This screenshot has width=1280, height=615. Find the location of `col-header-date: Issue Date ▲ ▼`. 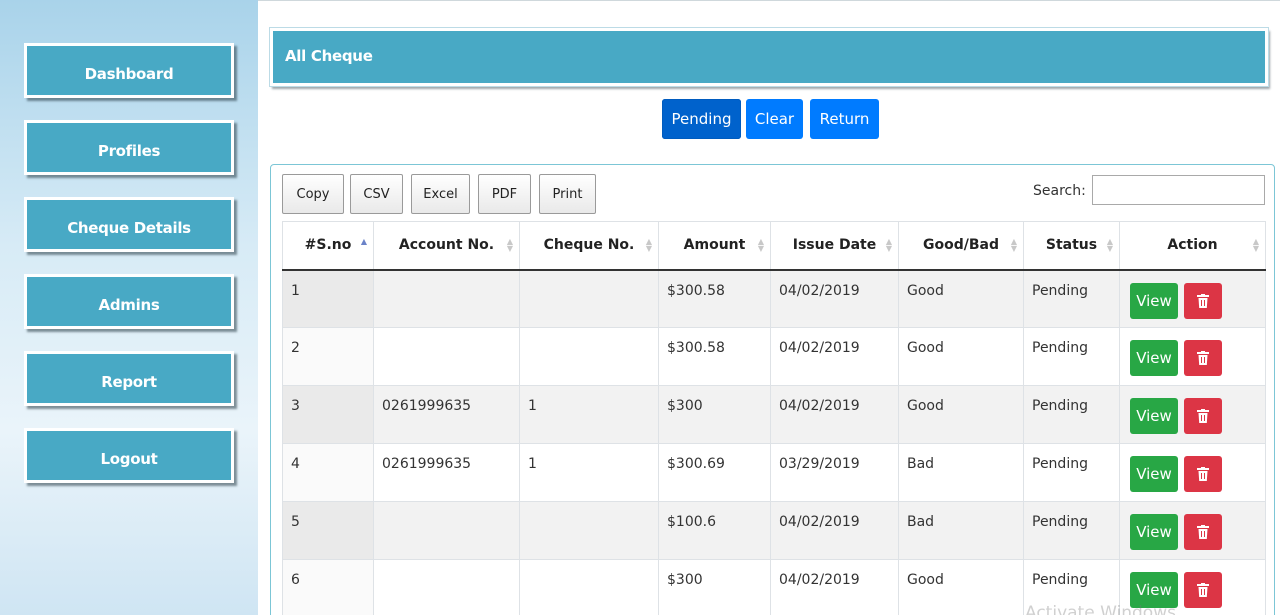

col-header-date: Issue Date ▲ ▼ is located at coordinates (834, 246).